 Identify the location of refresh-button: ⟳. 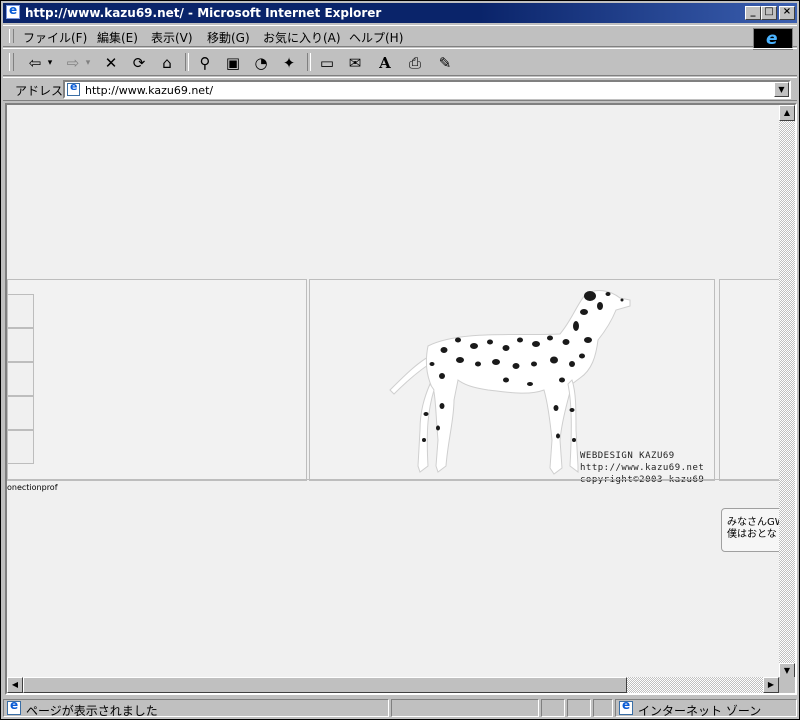
(139, 63).